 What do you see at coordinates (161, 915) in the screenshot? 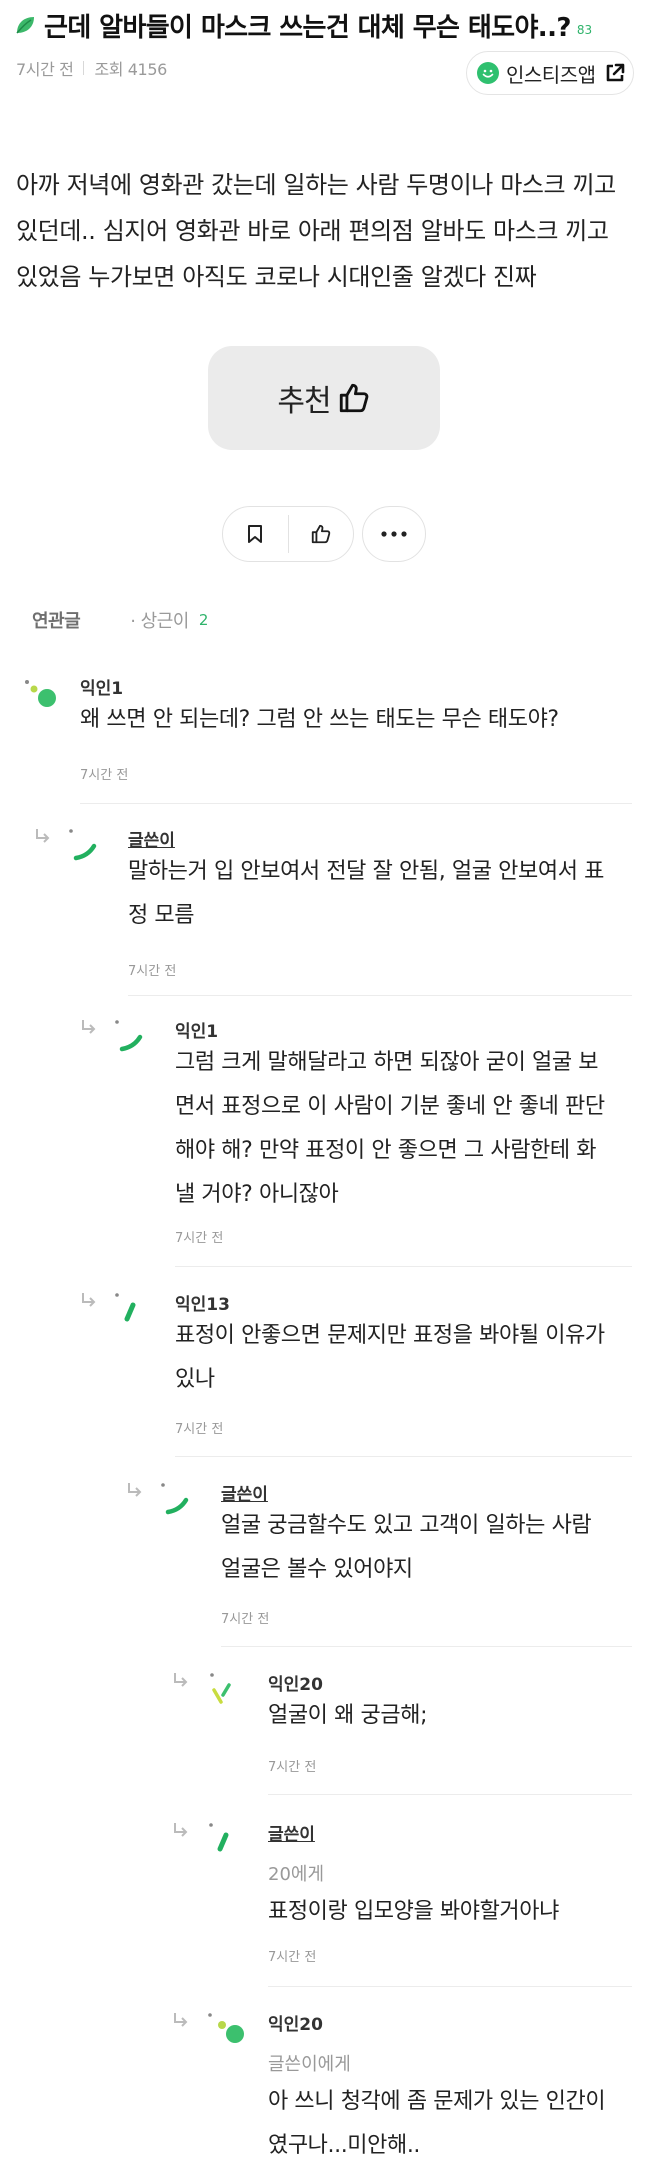
I see `comment-line: 정 모름` at bounding box center [161, 915].